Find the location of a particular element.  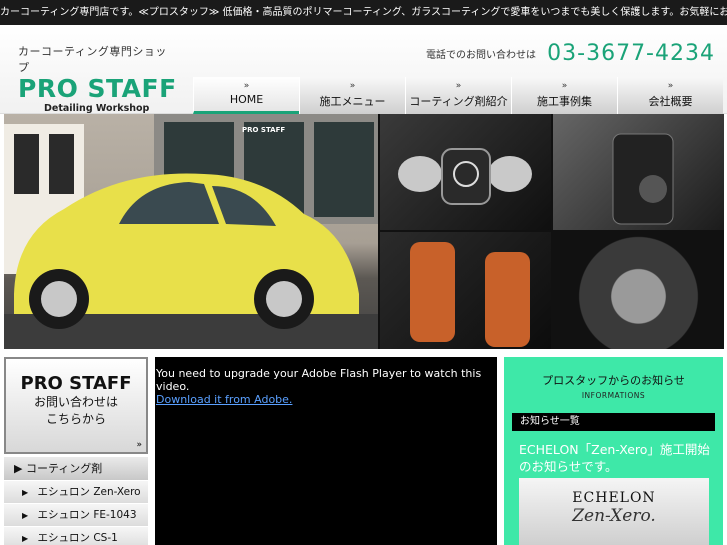

nav-label: 施工事例集 is located at coordinates (564, 101).